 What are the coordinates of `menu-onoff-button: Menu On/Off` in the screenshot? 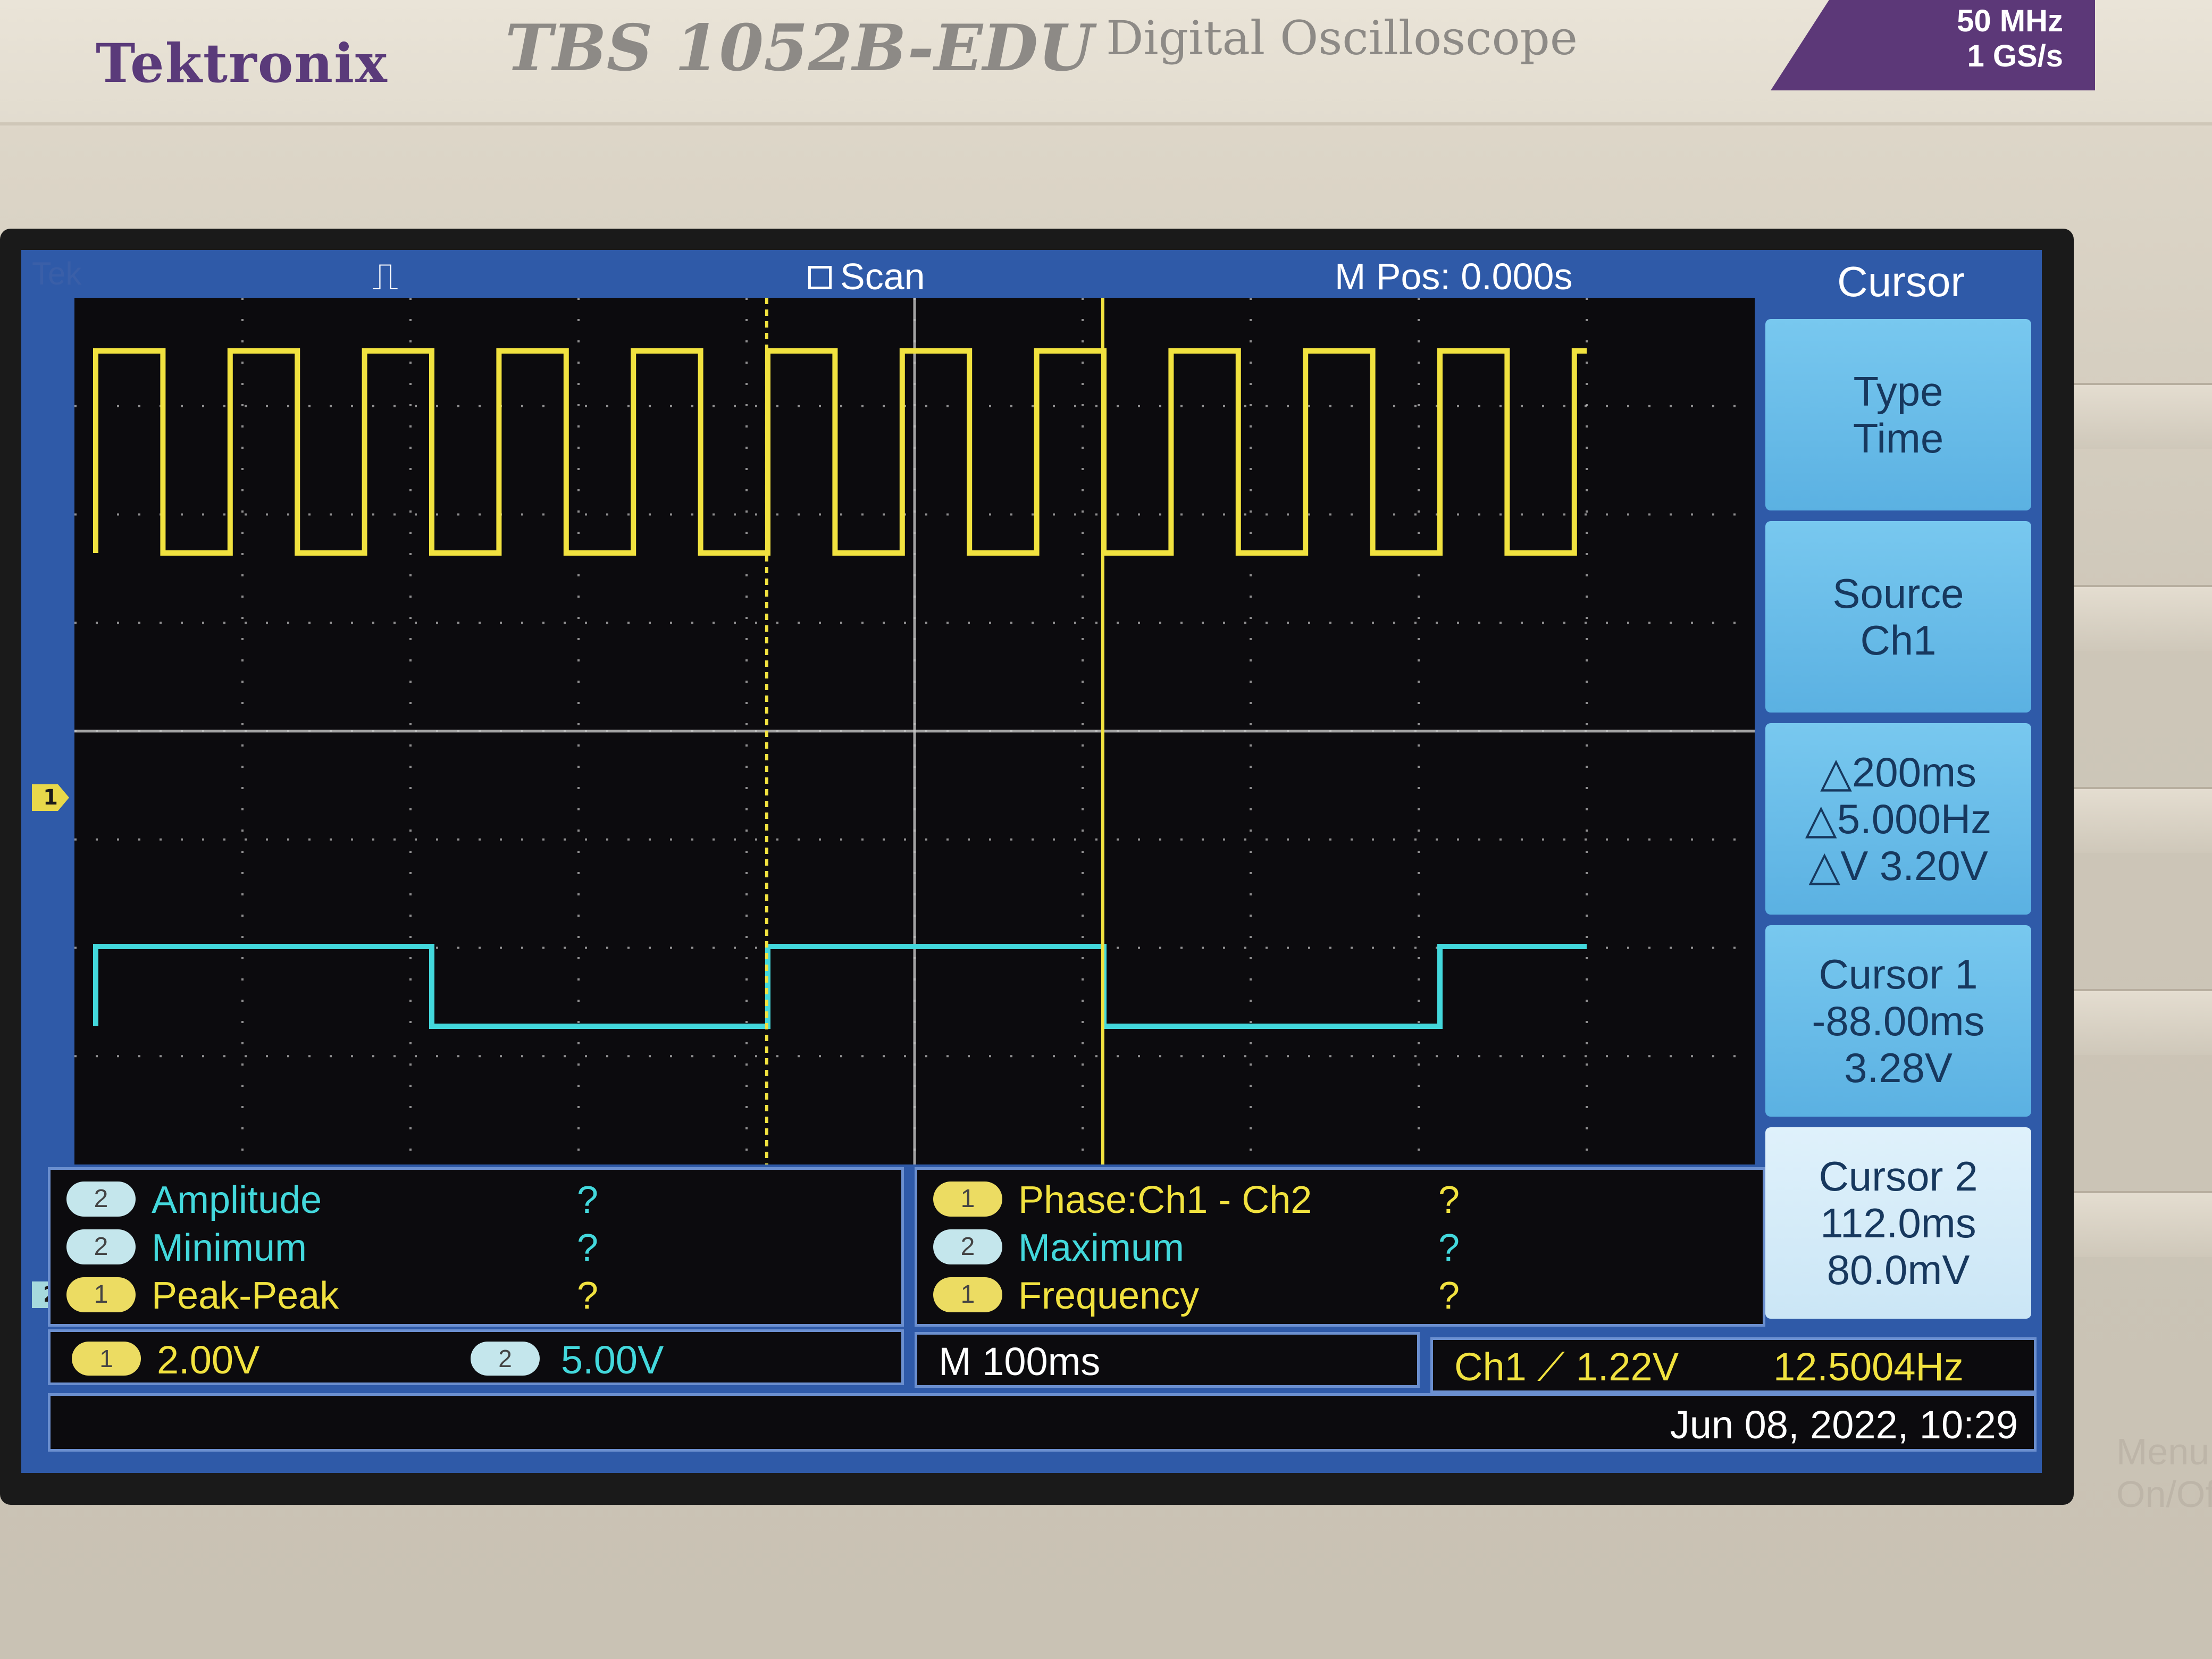 It's located at (2164, 1472).